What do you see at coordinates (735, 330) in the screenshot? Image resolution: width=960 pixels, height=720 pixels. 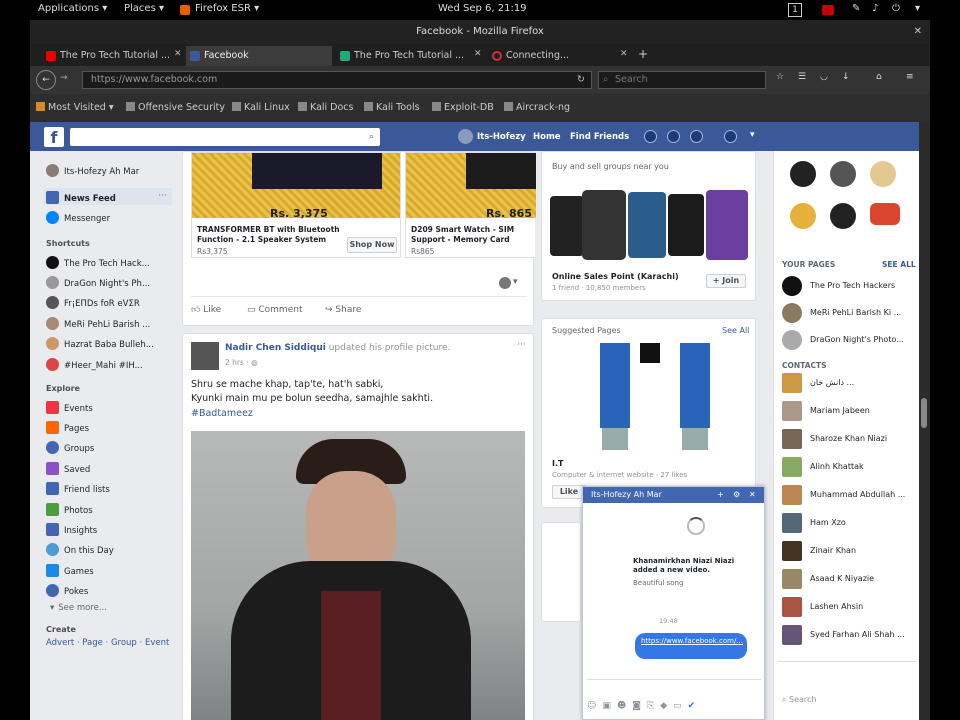 I see `see-all-link: See All` at bounding box center [735, 330].